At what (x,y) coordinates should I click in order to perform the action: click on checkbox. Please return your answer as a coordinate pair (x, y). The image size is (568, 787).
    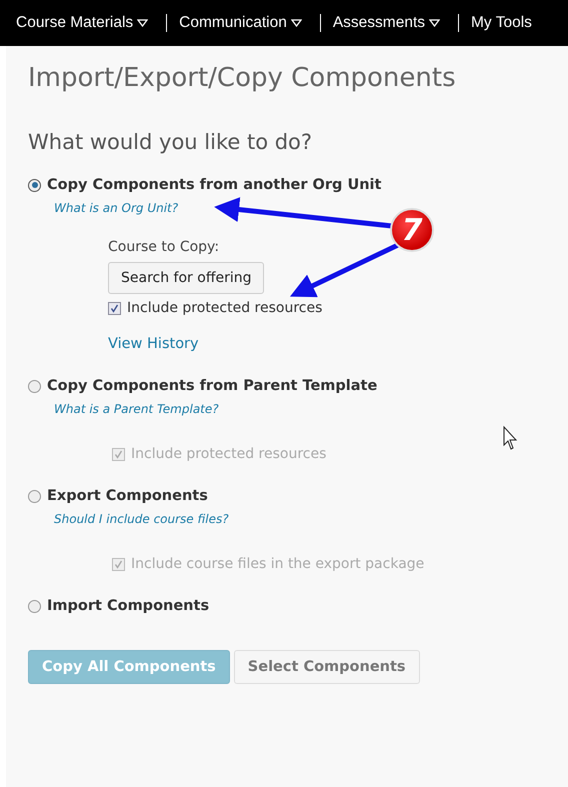
    Looking at the image, I should click on (114, 308).